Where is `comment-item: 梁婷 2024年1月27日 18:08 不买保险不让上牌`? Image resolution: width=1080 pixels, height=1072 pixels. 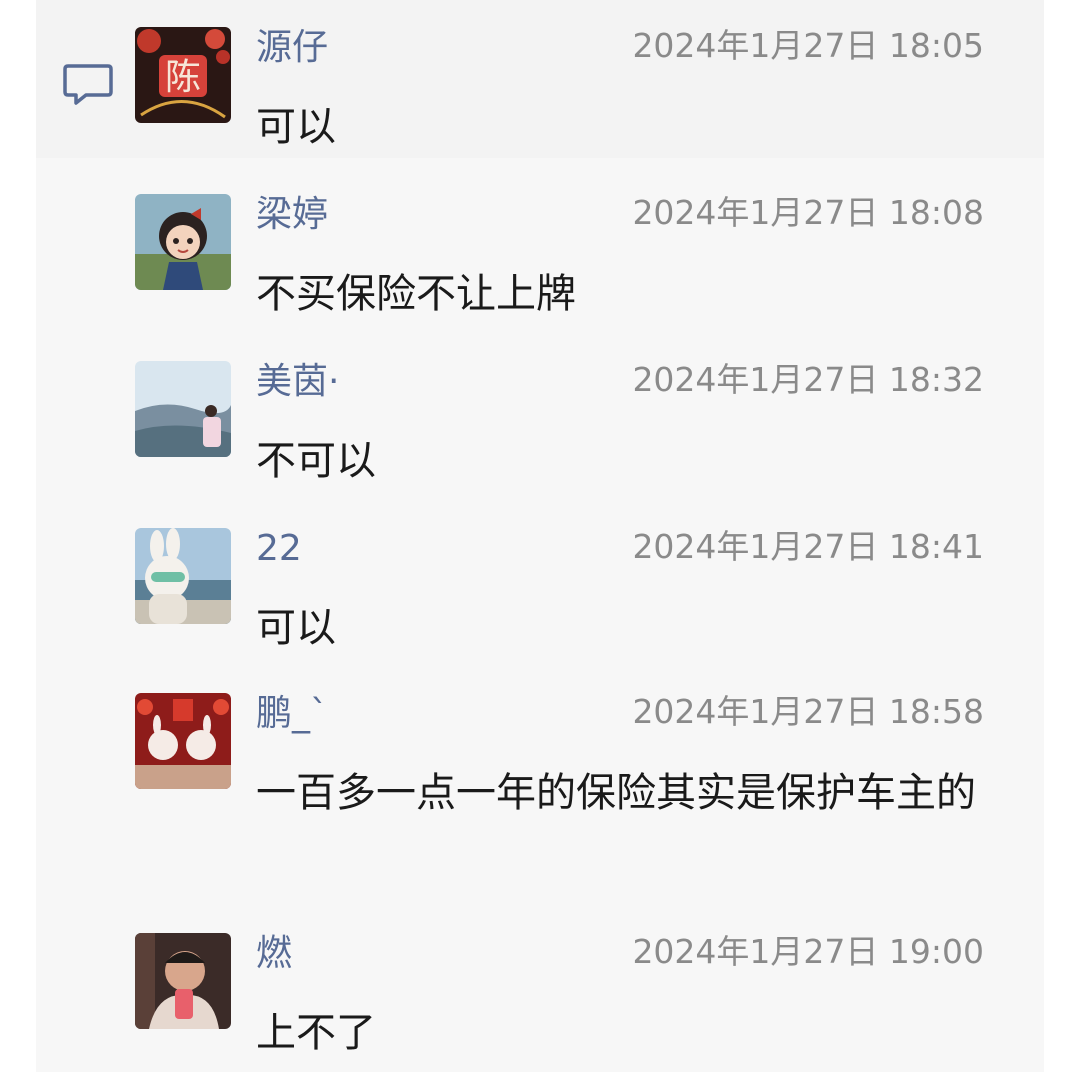
comment-item: 梁婷 2024年1月27日 18:08 不买保险不让上牌 is located at coordinates (540, 247).